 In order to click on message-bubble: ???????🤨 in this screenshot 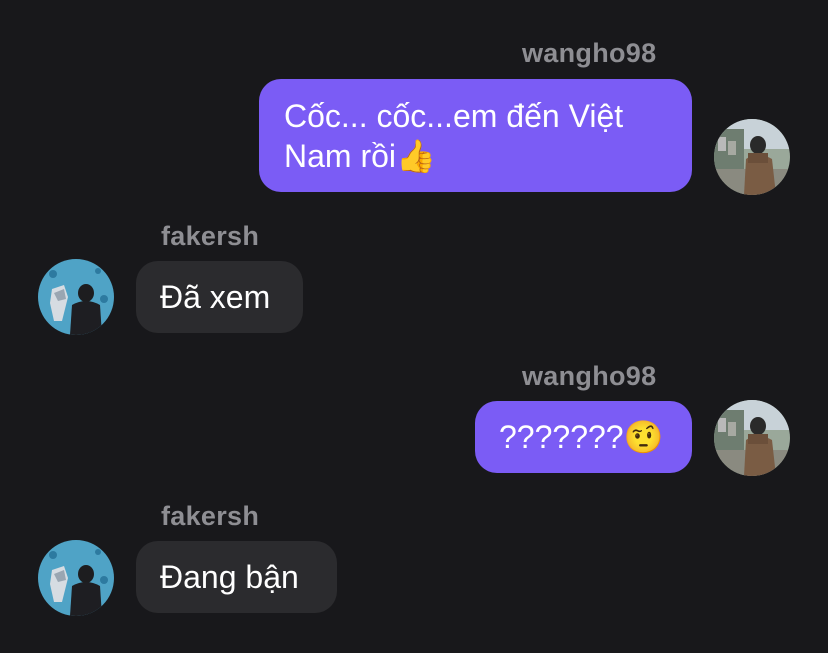, I will do `click(583, 437)`.